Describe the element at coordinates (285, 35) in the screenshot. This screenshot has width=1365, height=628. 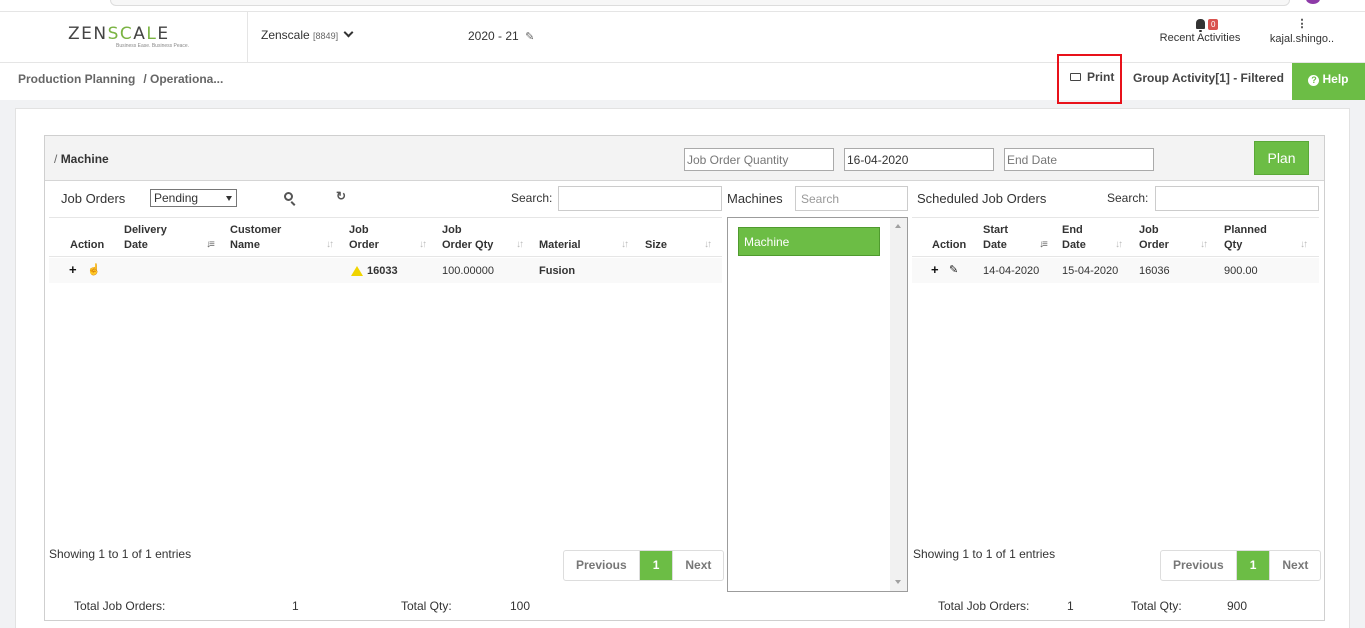
I see `company-name: Zenscale` at that location.